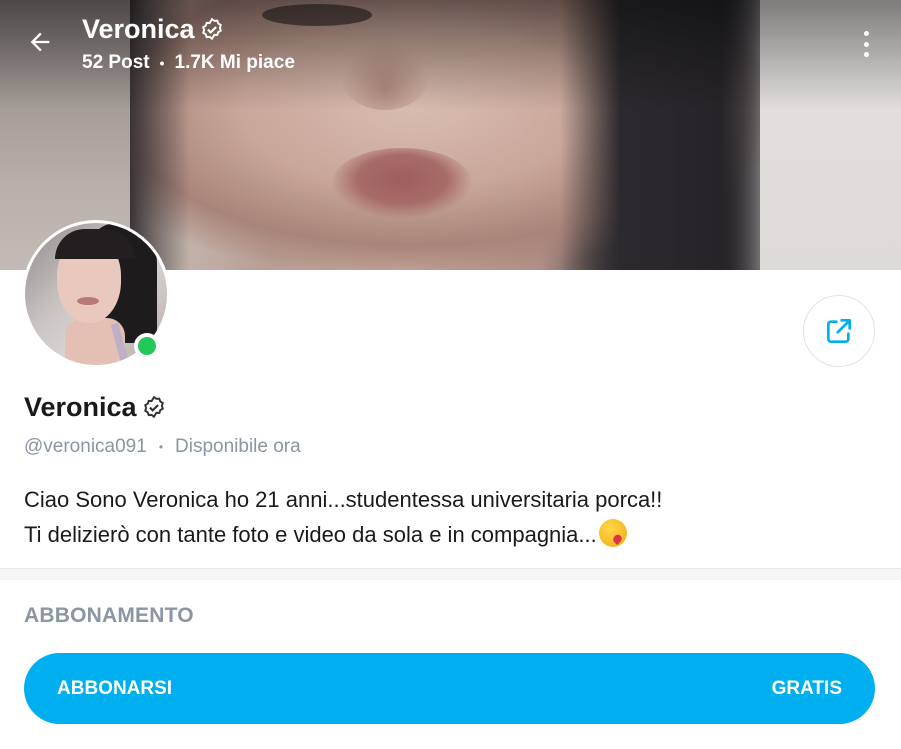  What do you see at coordinates (402, 183) in the screenshot?
I see `cover-lips` at bounding box center [402, 183].